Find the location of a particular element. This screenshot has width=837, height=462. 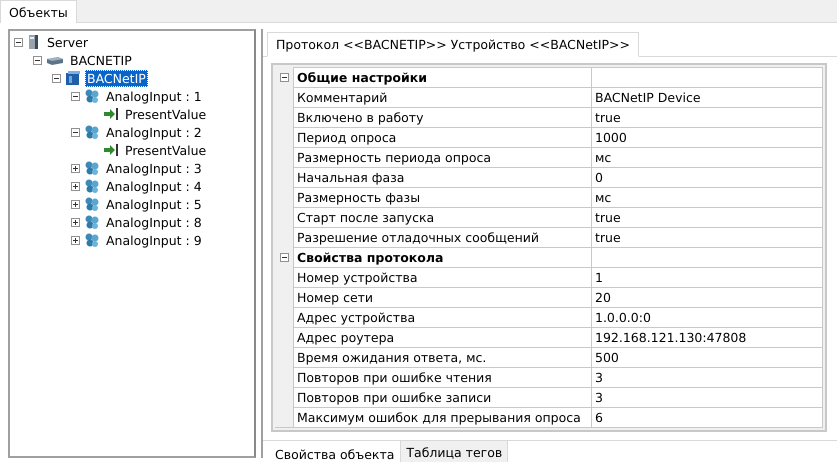

tab: Объекты is located at coordinates (38, 12).